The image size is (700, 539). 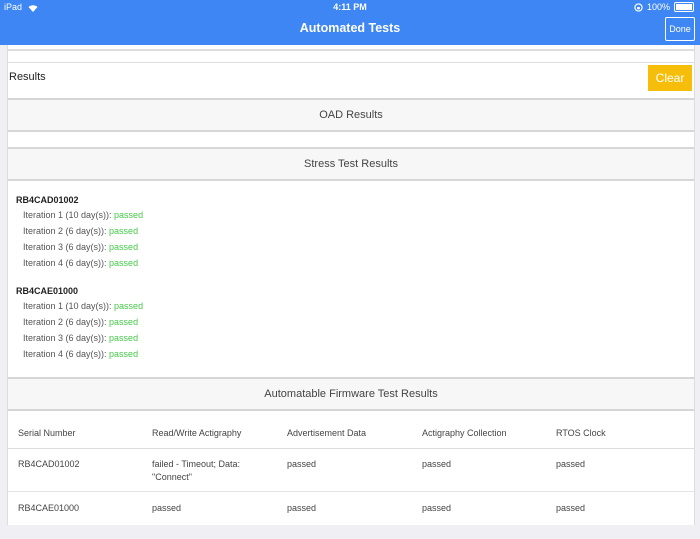 What do you see at coordinates (47, 291) in the screenshot?
I see `stress-device-serial: RB4CAE01000` at bounding box center [47, 291].